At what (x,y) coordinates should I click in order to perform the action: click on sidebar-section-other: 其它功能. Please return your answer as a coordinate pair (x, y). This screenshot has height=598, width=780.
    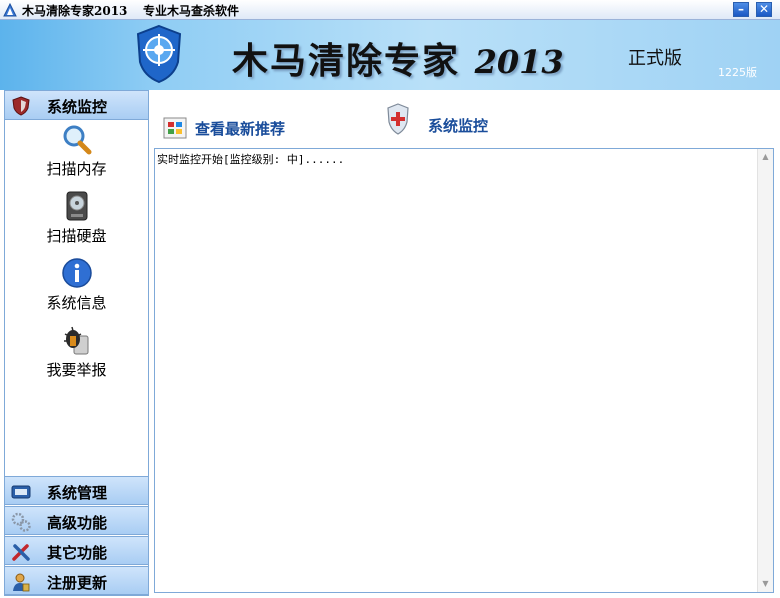
    Looking at the image, I should click on (76, 550).